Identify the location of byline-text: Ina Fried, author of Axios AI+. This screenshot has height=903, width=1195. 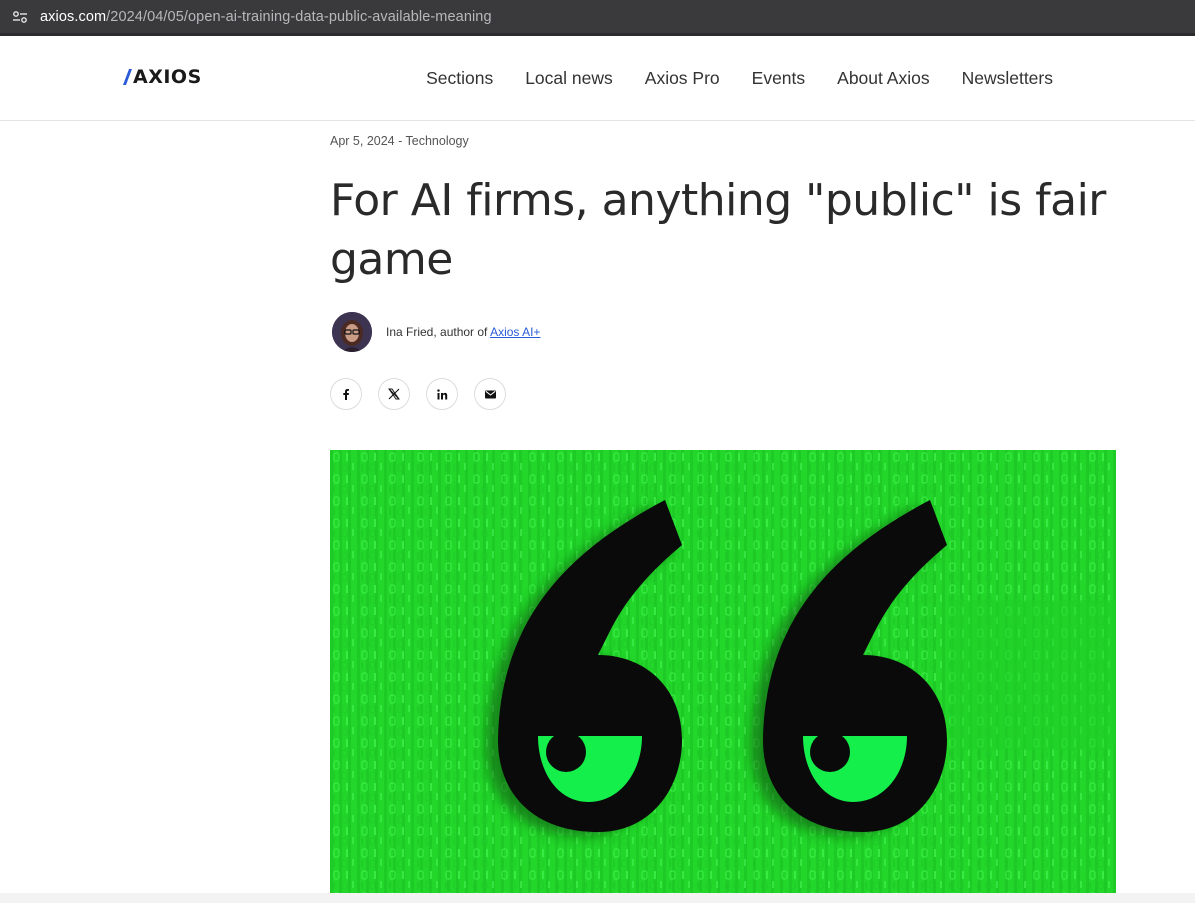
(463, 332).